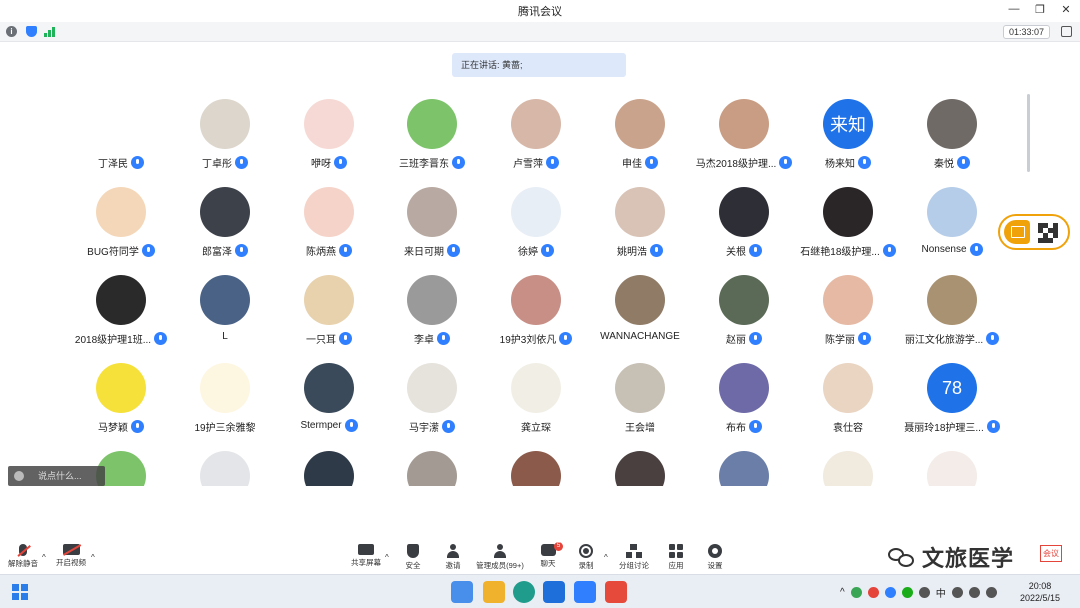 The height and width of the screenshot is (608, 1080). Describe the element at coordinates (952, 228) in the screenshot. I see `participant-tile: Nonsense` at that location.